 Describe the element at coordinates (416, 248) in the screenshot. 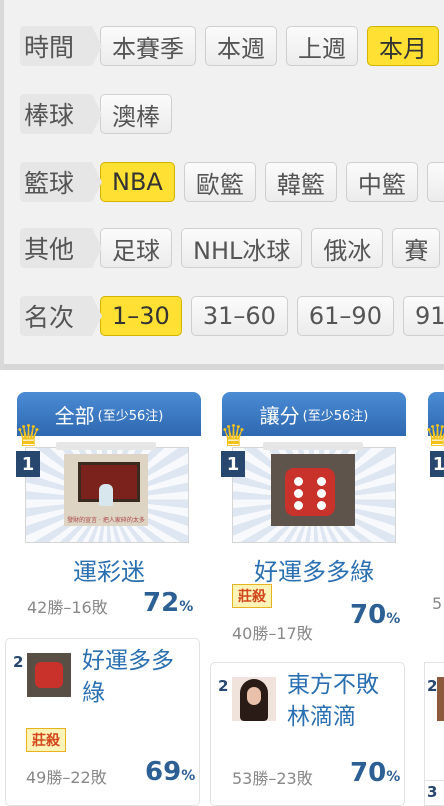

I see `other-option-racing: 賽` at that location.